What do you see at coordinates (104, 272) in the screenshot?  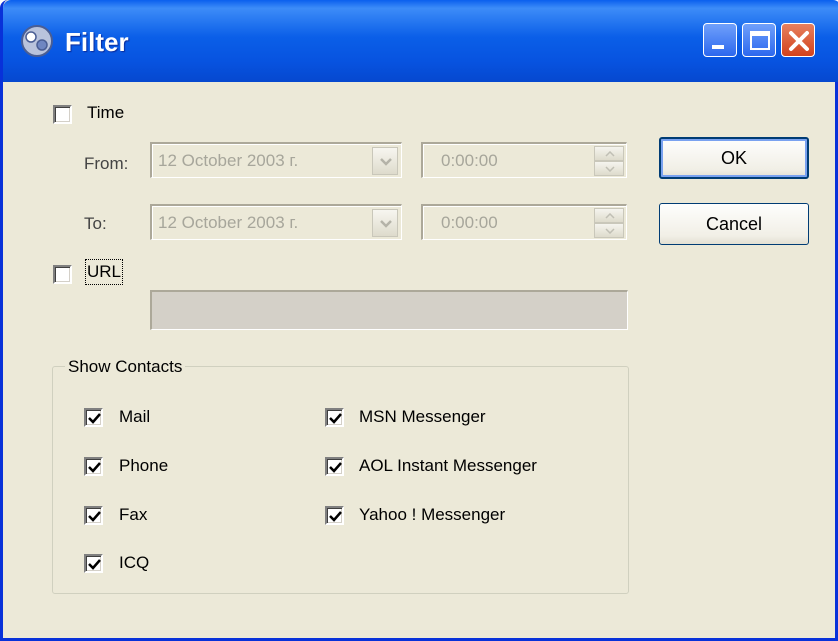 I see `url-label: URL` at bounding box center [104, 272].